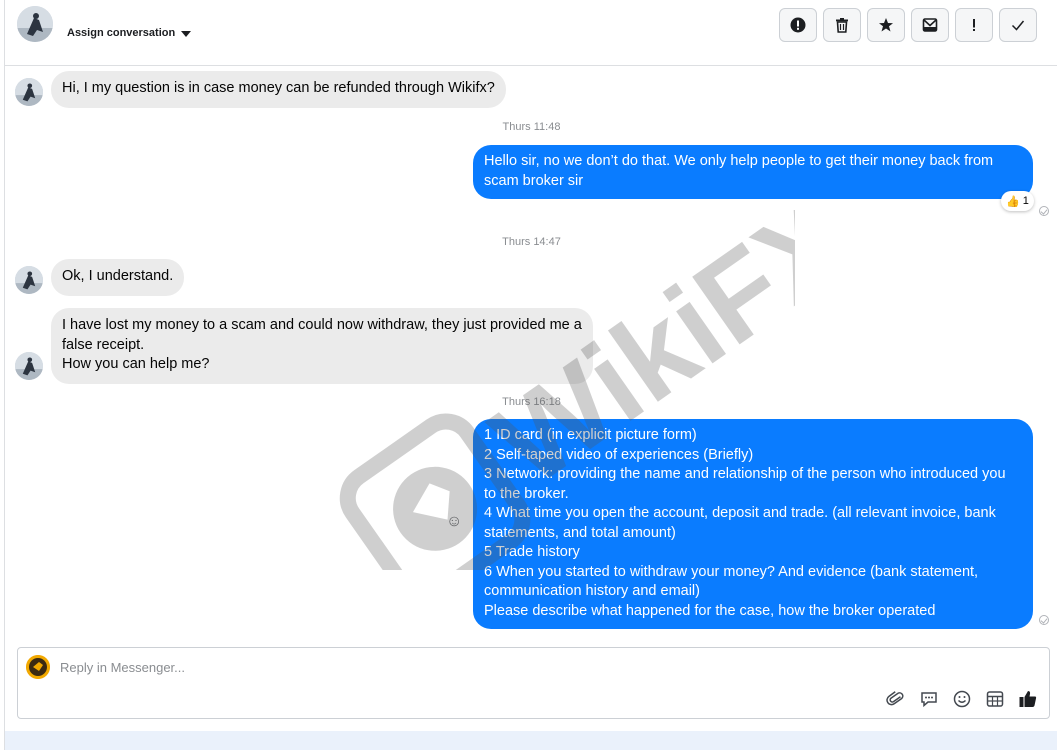 Image resolution: width=1057 pixels, height=750 pixels. Describe the element at coordinates (590, 435) in the screenshot. I see `message-text-line: 1 ID card (in explicit picture form)` at that location.